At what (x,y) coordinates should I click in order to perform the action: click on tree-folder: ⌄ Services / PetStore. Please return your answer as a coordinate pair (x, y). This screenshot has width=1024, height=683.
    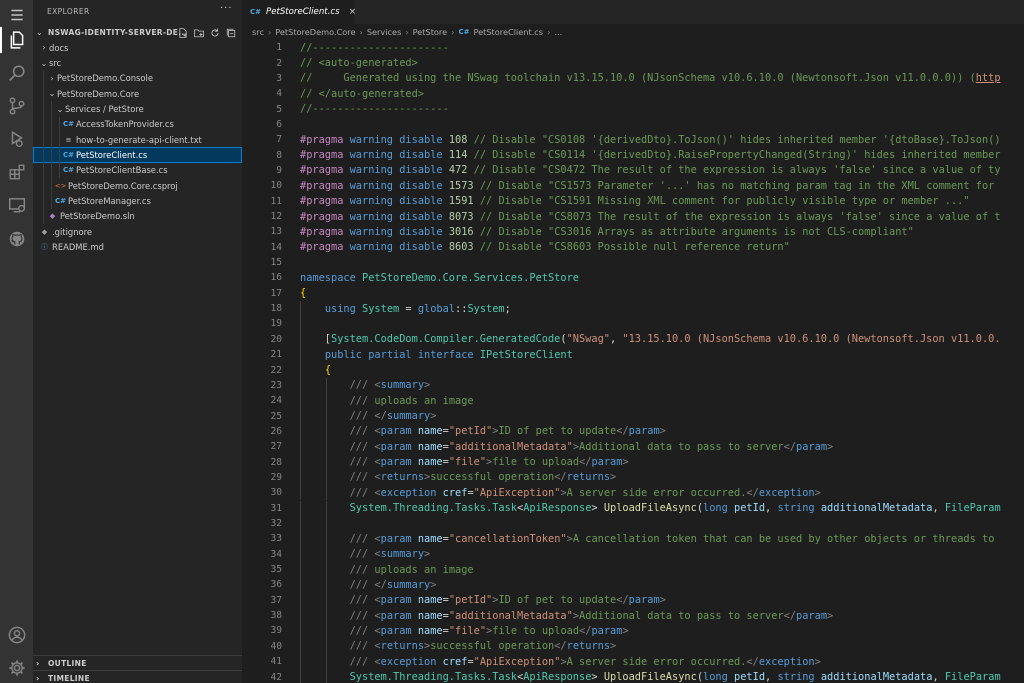
    Looking at the image, I should click on (137, 109).